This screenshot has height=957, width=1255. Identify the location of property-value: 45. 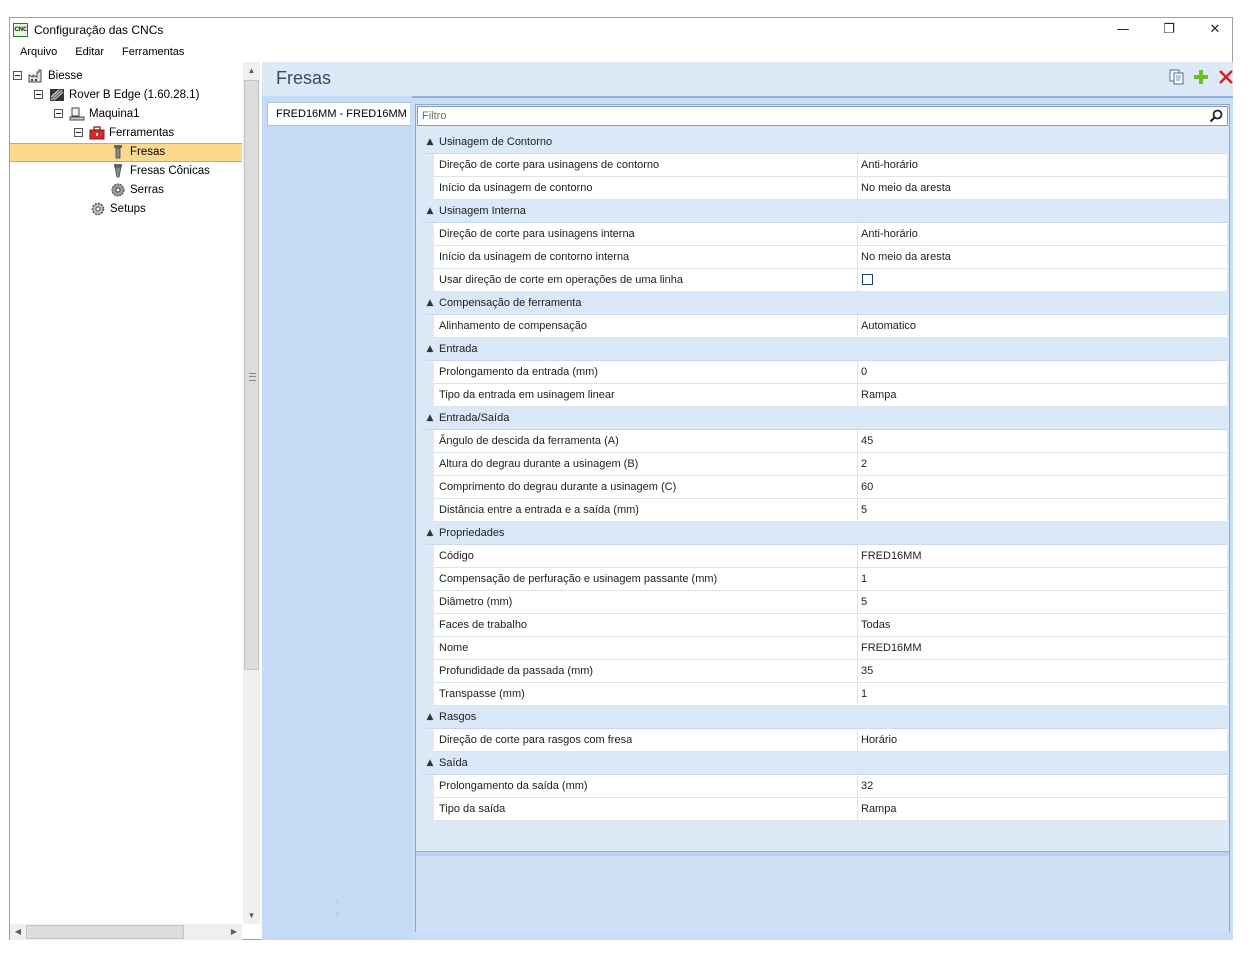
(1042, 441).